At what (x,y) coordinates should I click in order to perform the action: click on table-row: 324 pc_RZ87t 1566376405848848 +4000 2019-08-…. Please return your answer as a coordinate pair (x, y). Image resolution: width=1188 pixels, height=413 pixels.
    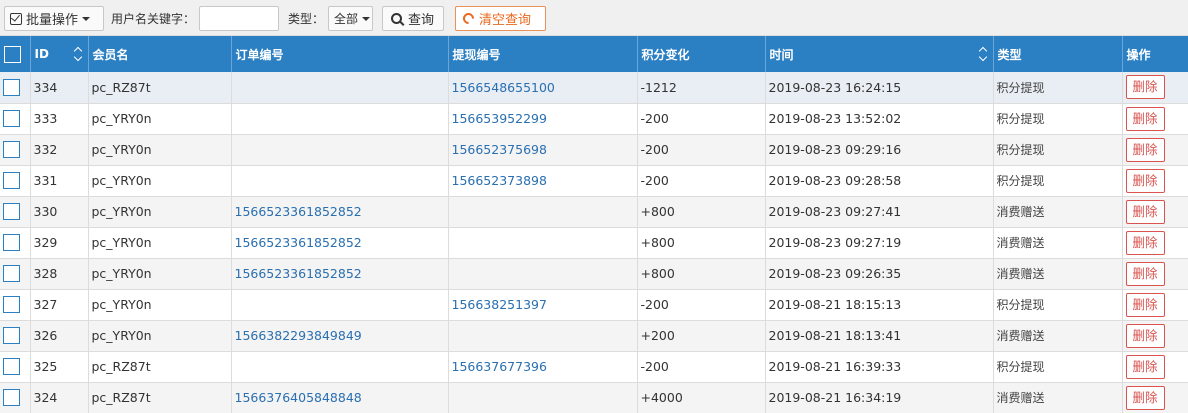
    Looking at the image, I should click on (594, 397).